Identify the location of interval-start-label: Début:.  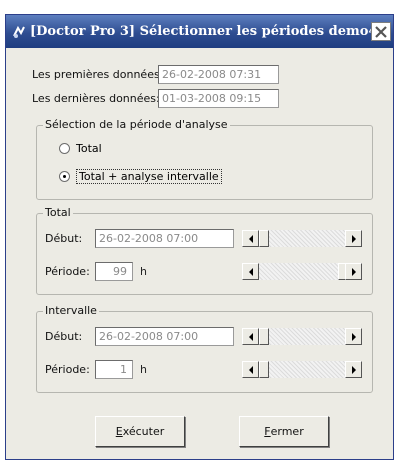
(64, 336).